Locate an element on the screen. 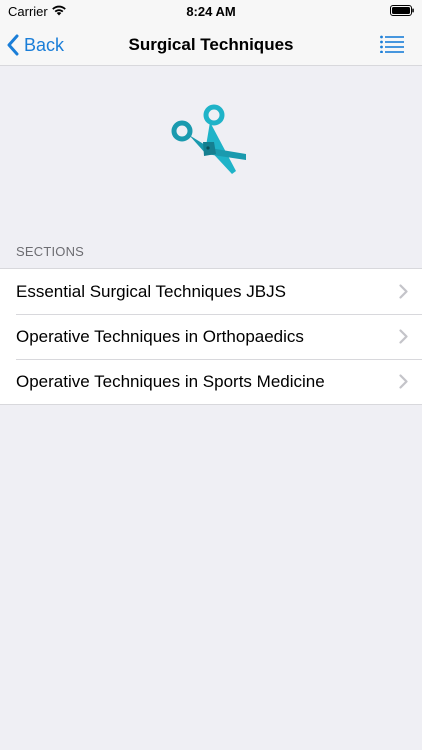 The height and width of the screenshot is (750, 422). page-title: Surgical Techniques is located at coordinates (211, 44).